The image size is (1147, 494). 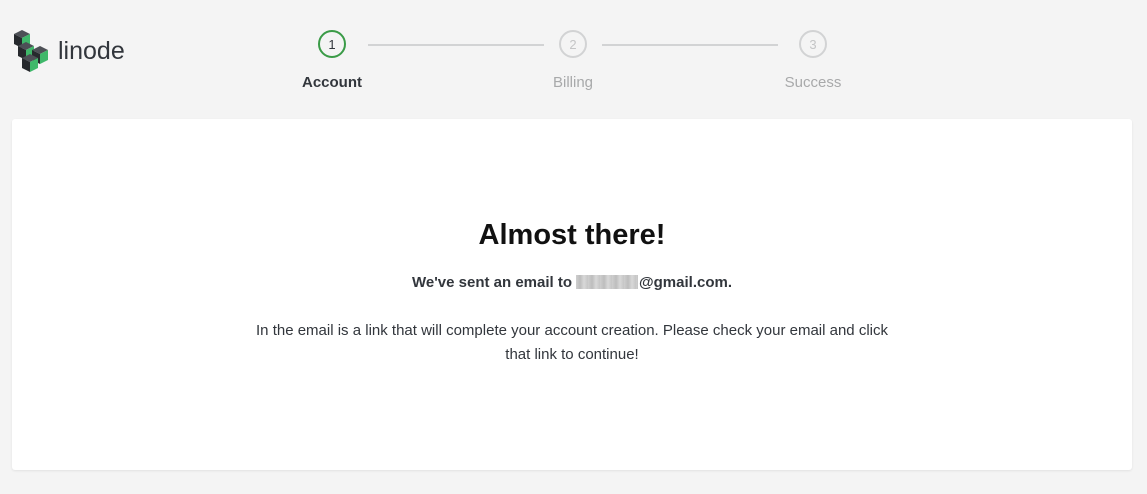 What do you see at coordinates (573, 82) in the screenshot?
I see `step-label-billing: Billing` at bounding box center [573, 82].